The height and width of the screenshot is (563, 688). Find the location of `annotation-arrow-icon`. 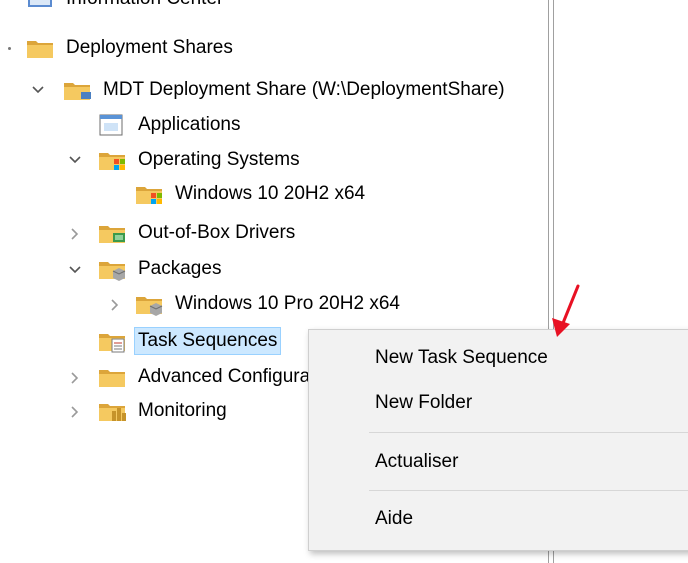

annotation-arrow-icon is located at coordinates (566, 310).